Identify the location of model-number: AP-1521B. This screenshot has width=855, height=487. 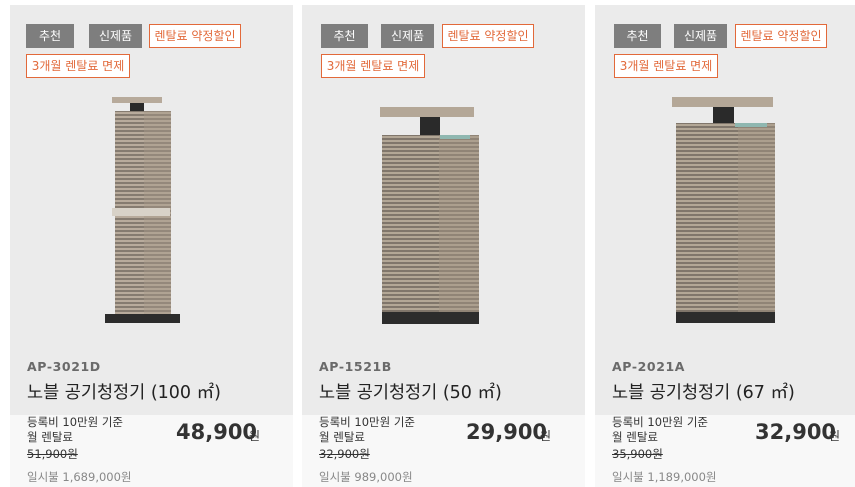
(355, 366).